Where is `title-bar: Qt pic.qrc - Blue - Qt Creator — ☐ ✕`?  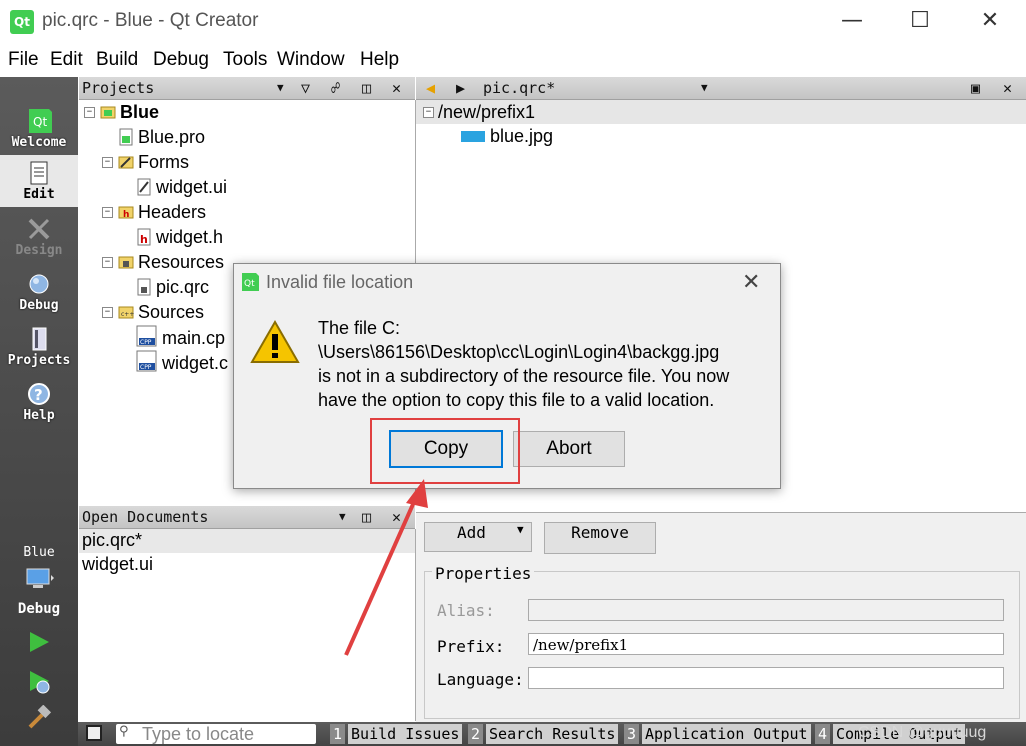 title-bar: Qt pic.qrc - Blue - Qt Creator — ☐ ✕ is located at coordinates (513, 22).